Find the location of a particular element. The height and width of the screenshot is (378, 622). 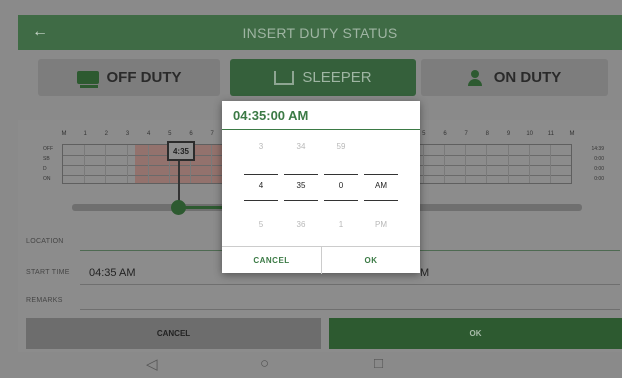

system-nav-bar: ◁ ○ □ is located at coordinates (320, 365).